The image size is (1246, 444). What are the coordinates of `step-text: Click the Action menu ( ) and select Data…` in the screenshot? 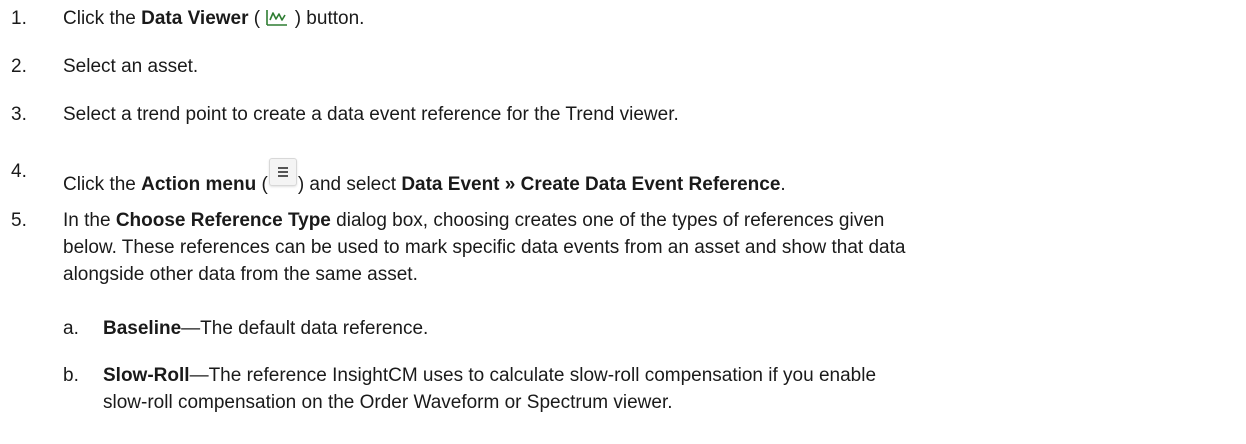 It's located at (649, 178).